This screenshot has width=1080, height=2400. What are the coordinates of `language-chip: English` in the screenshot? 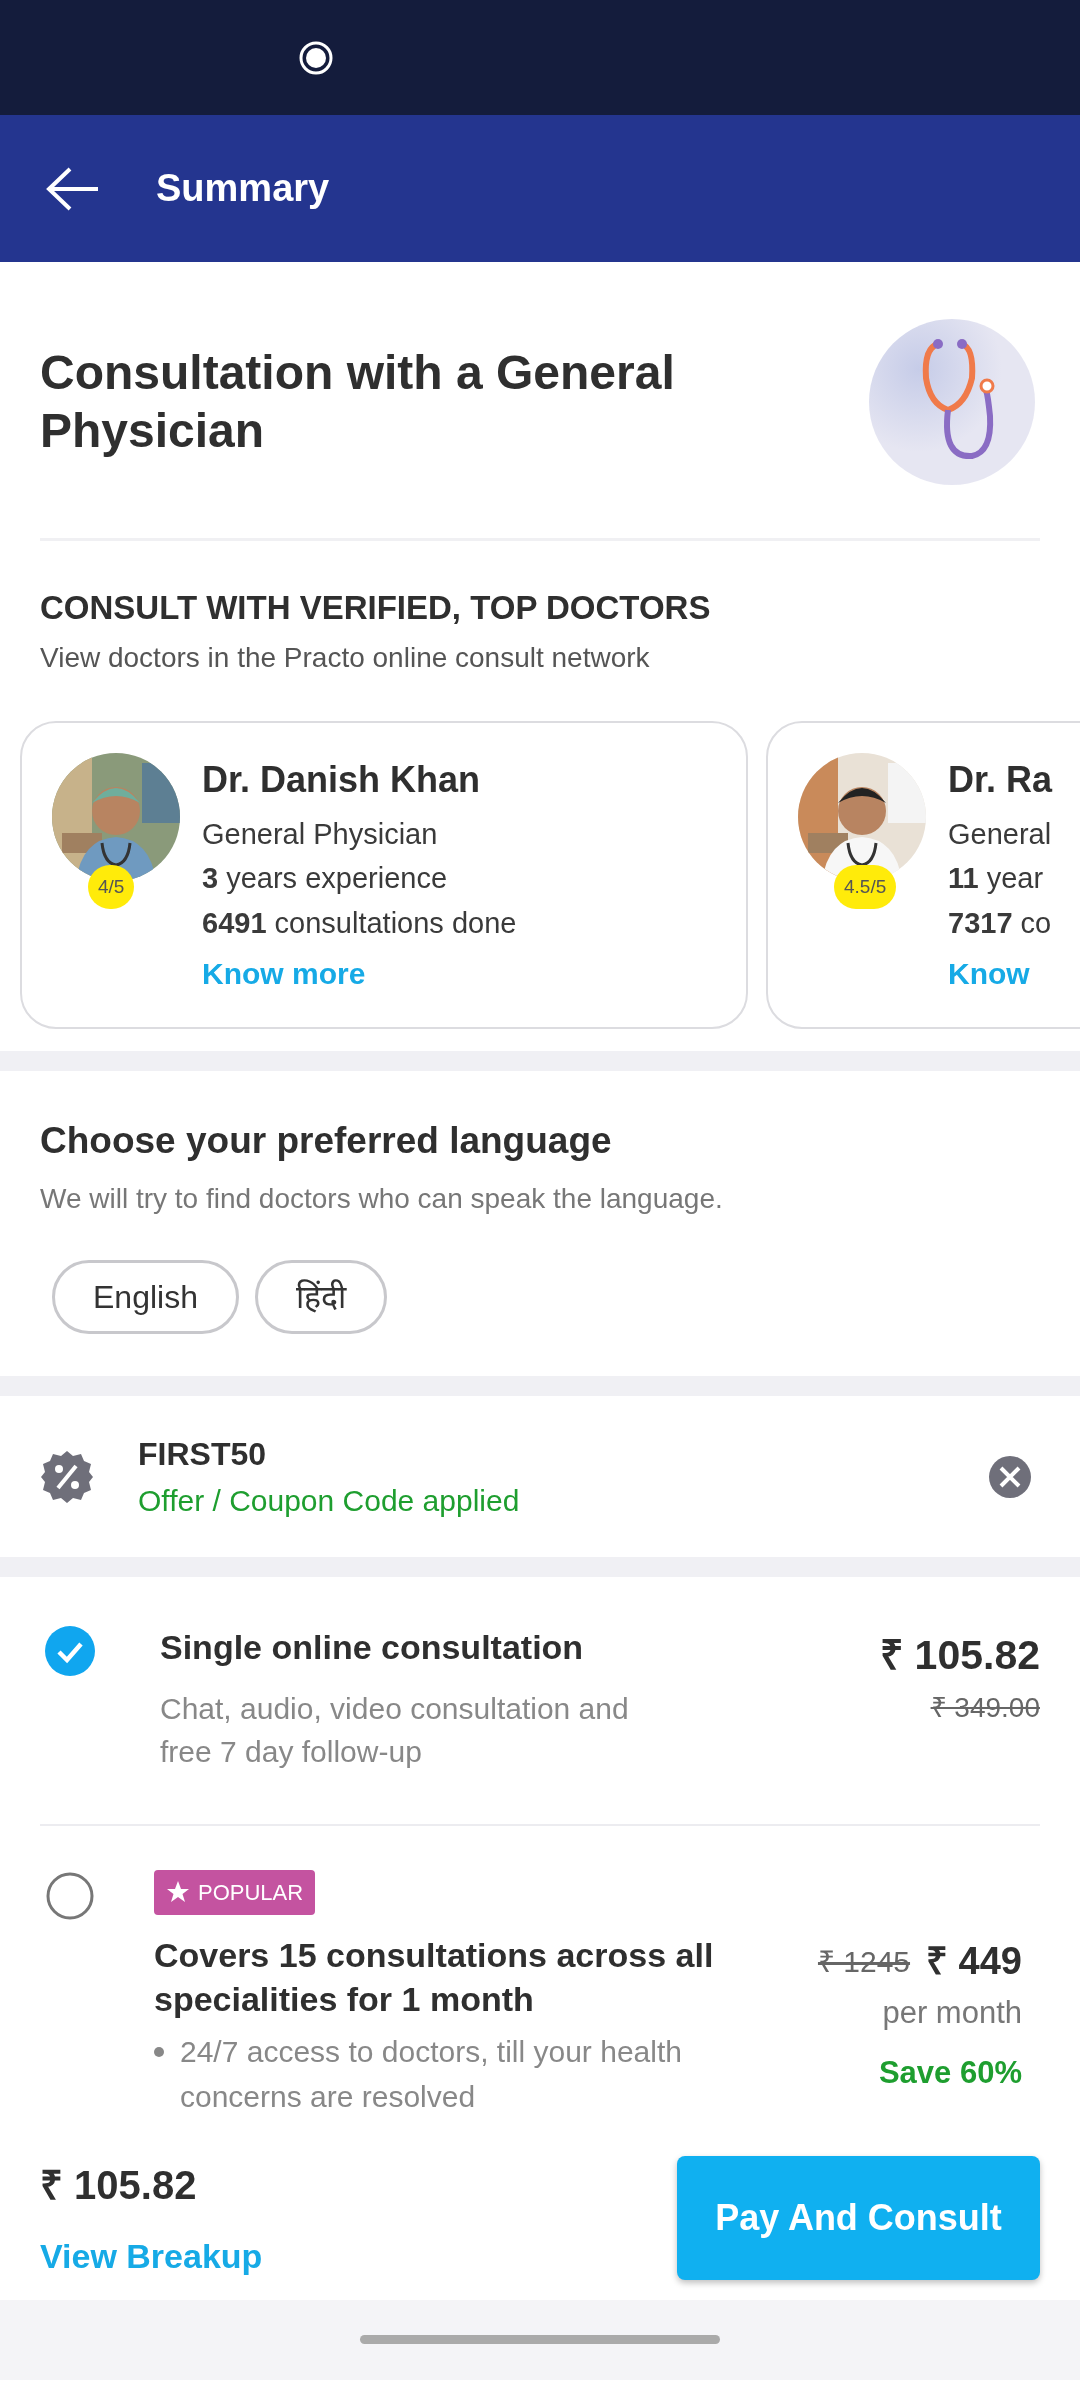 It's located at (145, 1297).